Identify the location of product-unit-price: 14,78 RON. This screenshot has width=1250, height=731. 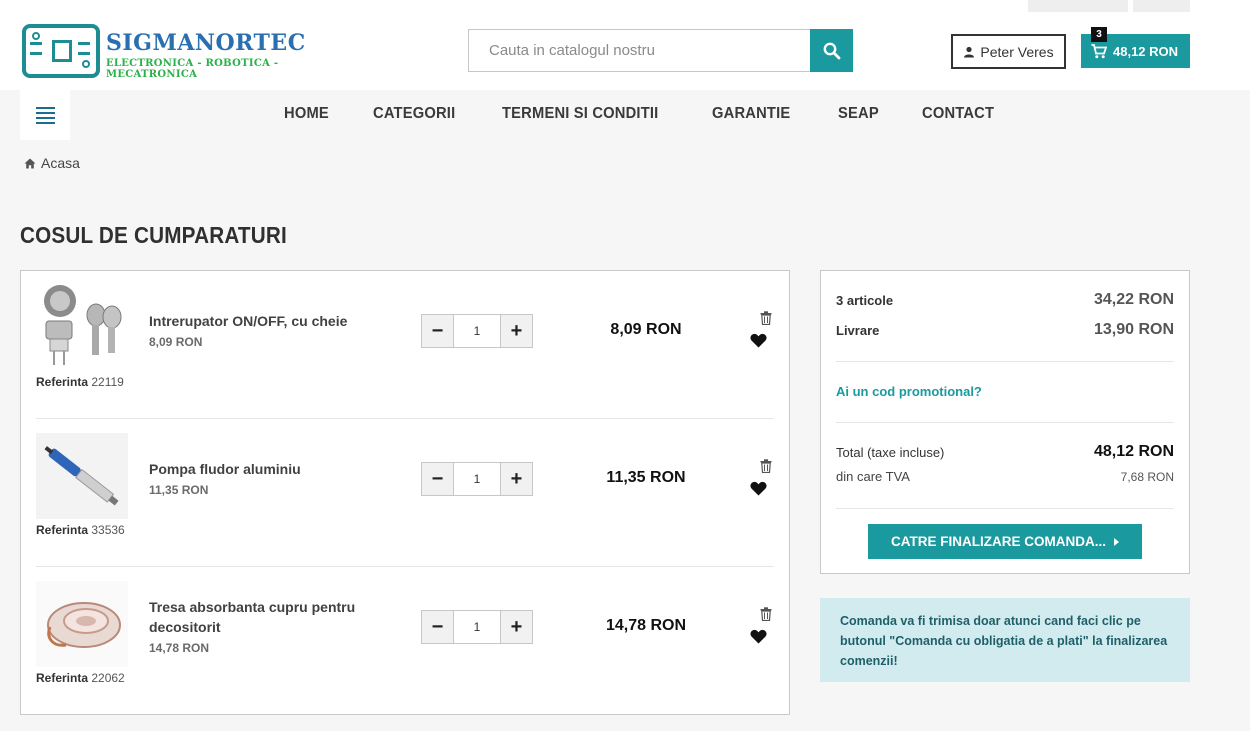
(179, 648).